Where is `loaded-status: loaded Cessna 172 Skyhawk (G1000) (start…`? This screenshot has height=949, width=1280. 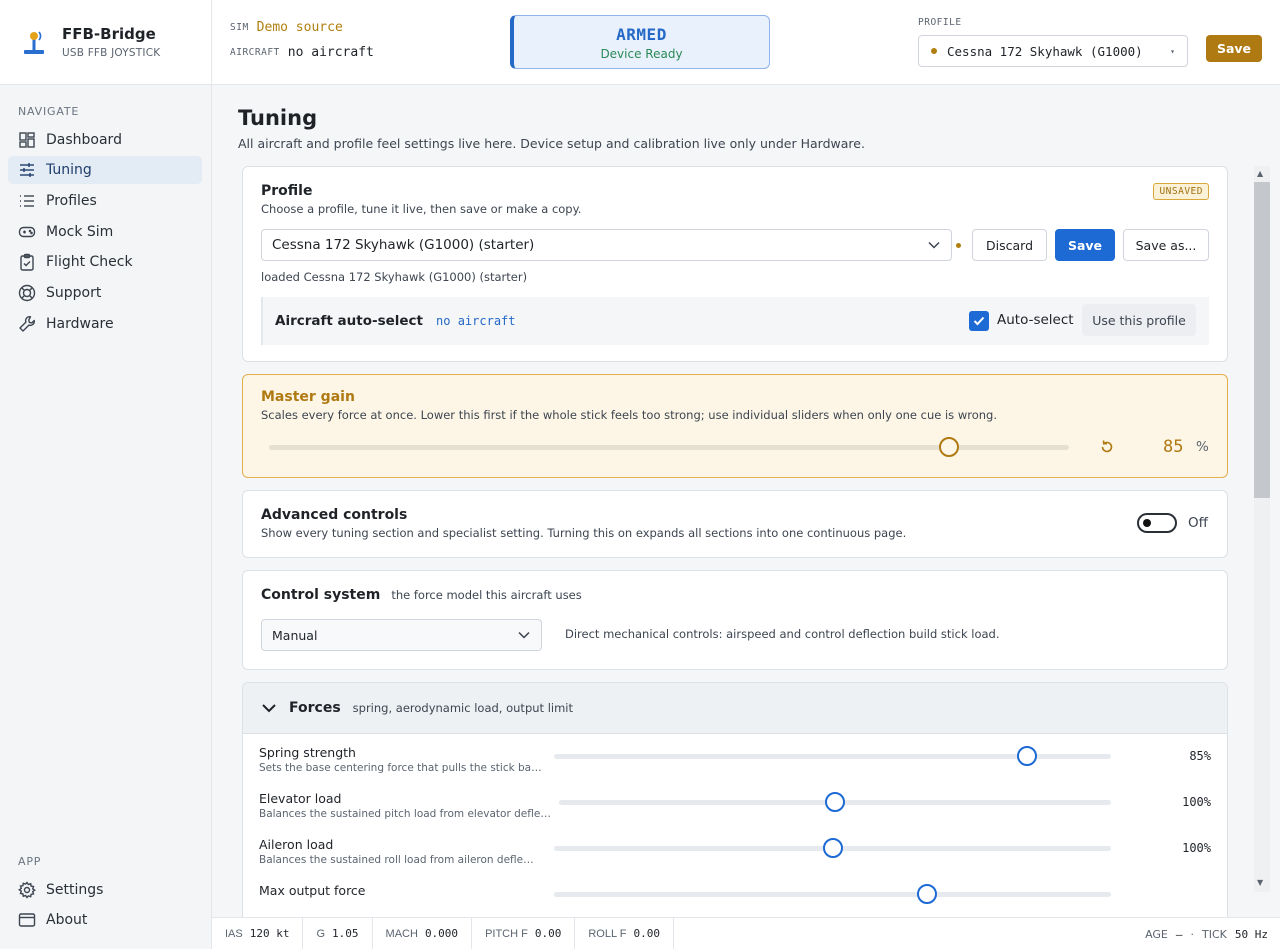
loaded-status: loaded Cessna 172 Skyhawk (G1000) (start… is located at coordinates (394, 277).